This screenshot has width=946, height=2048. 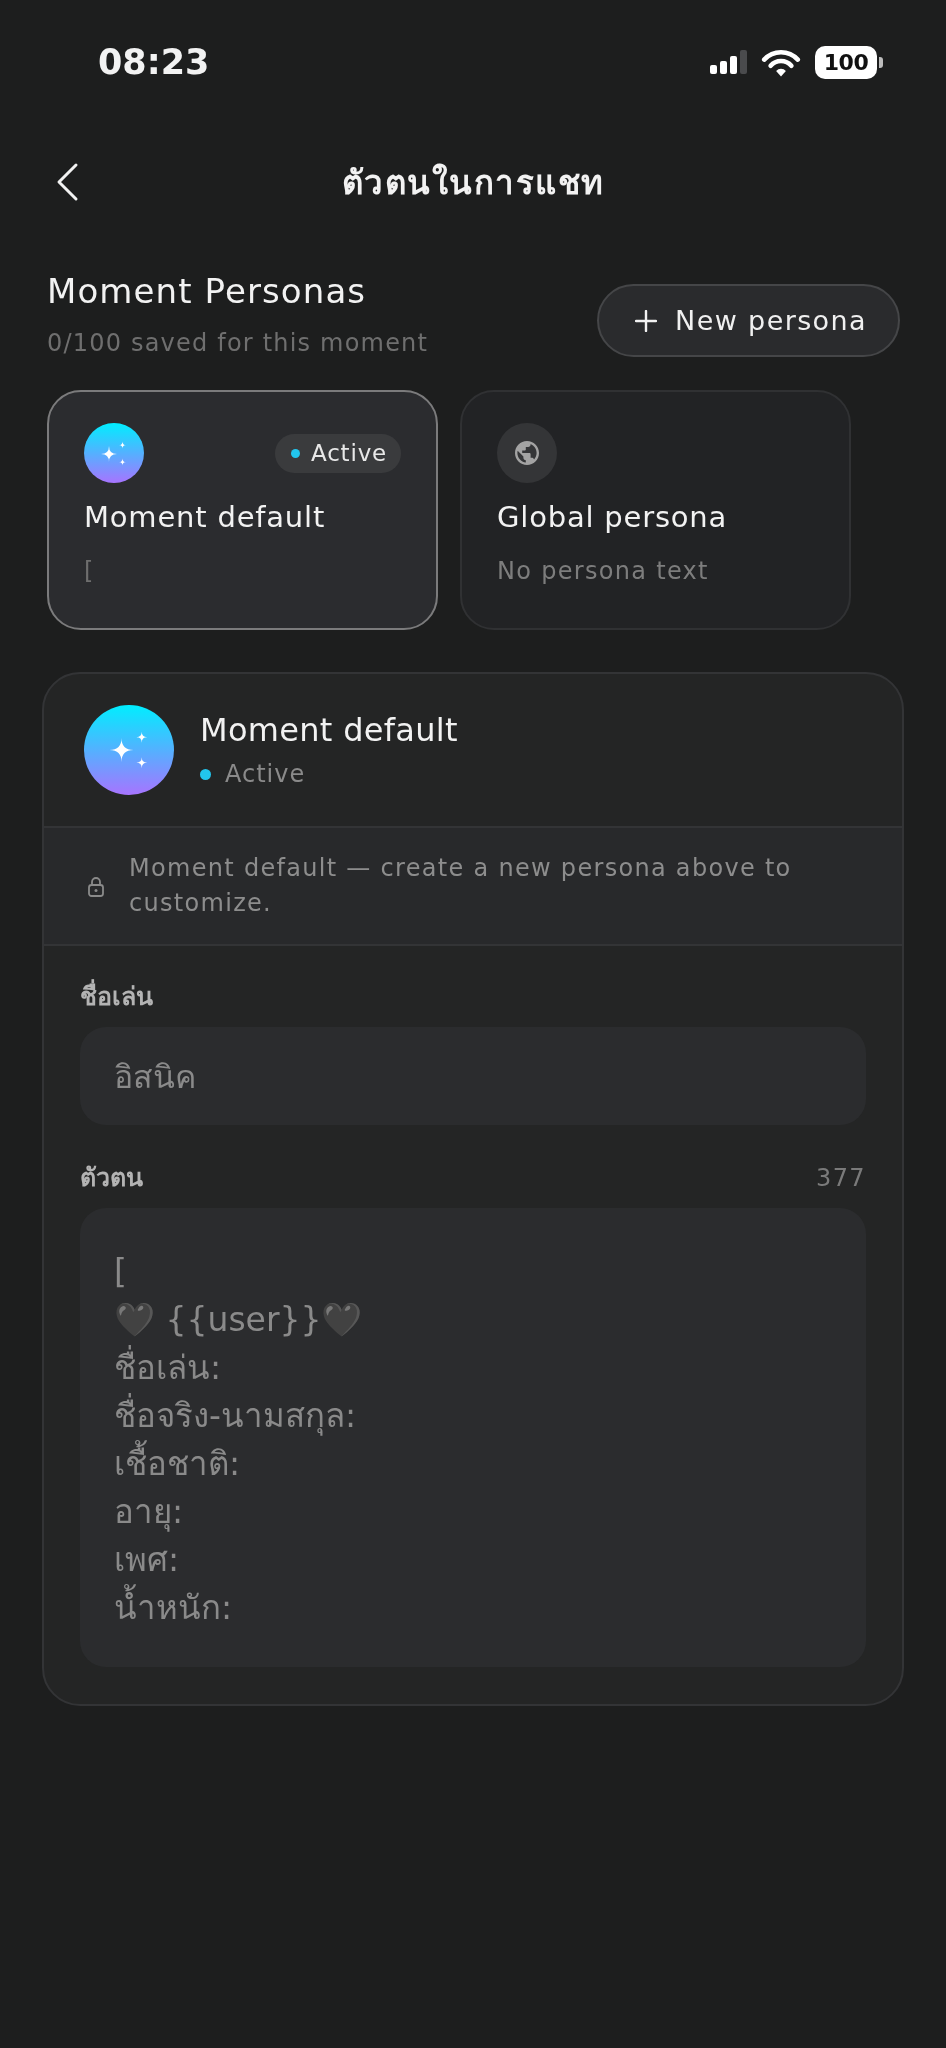 What do you see at coordinates (111, 1178) in the screenshot?
I see `field-label: ตัวตน` at bounding box center [111, 1178].